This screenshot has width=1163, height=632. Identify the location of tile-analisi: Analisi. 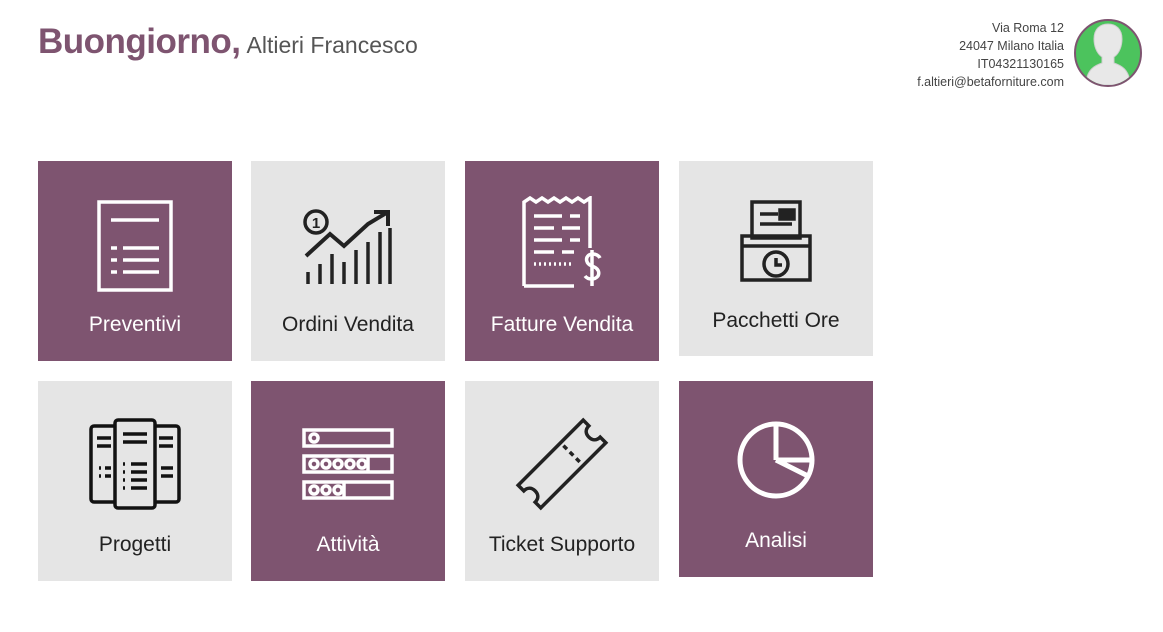
(776, 479).